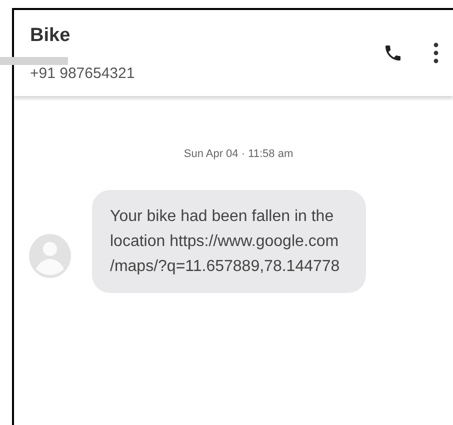 This screenshot has height=425, width=453. I want to click on contact-name: Bike, so click(51, 35).